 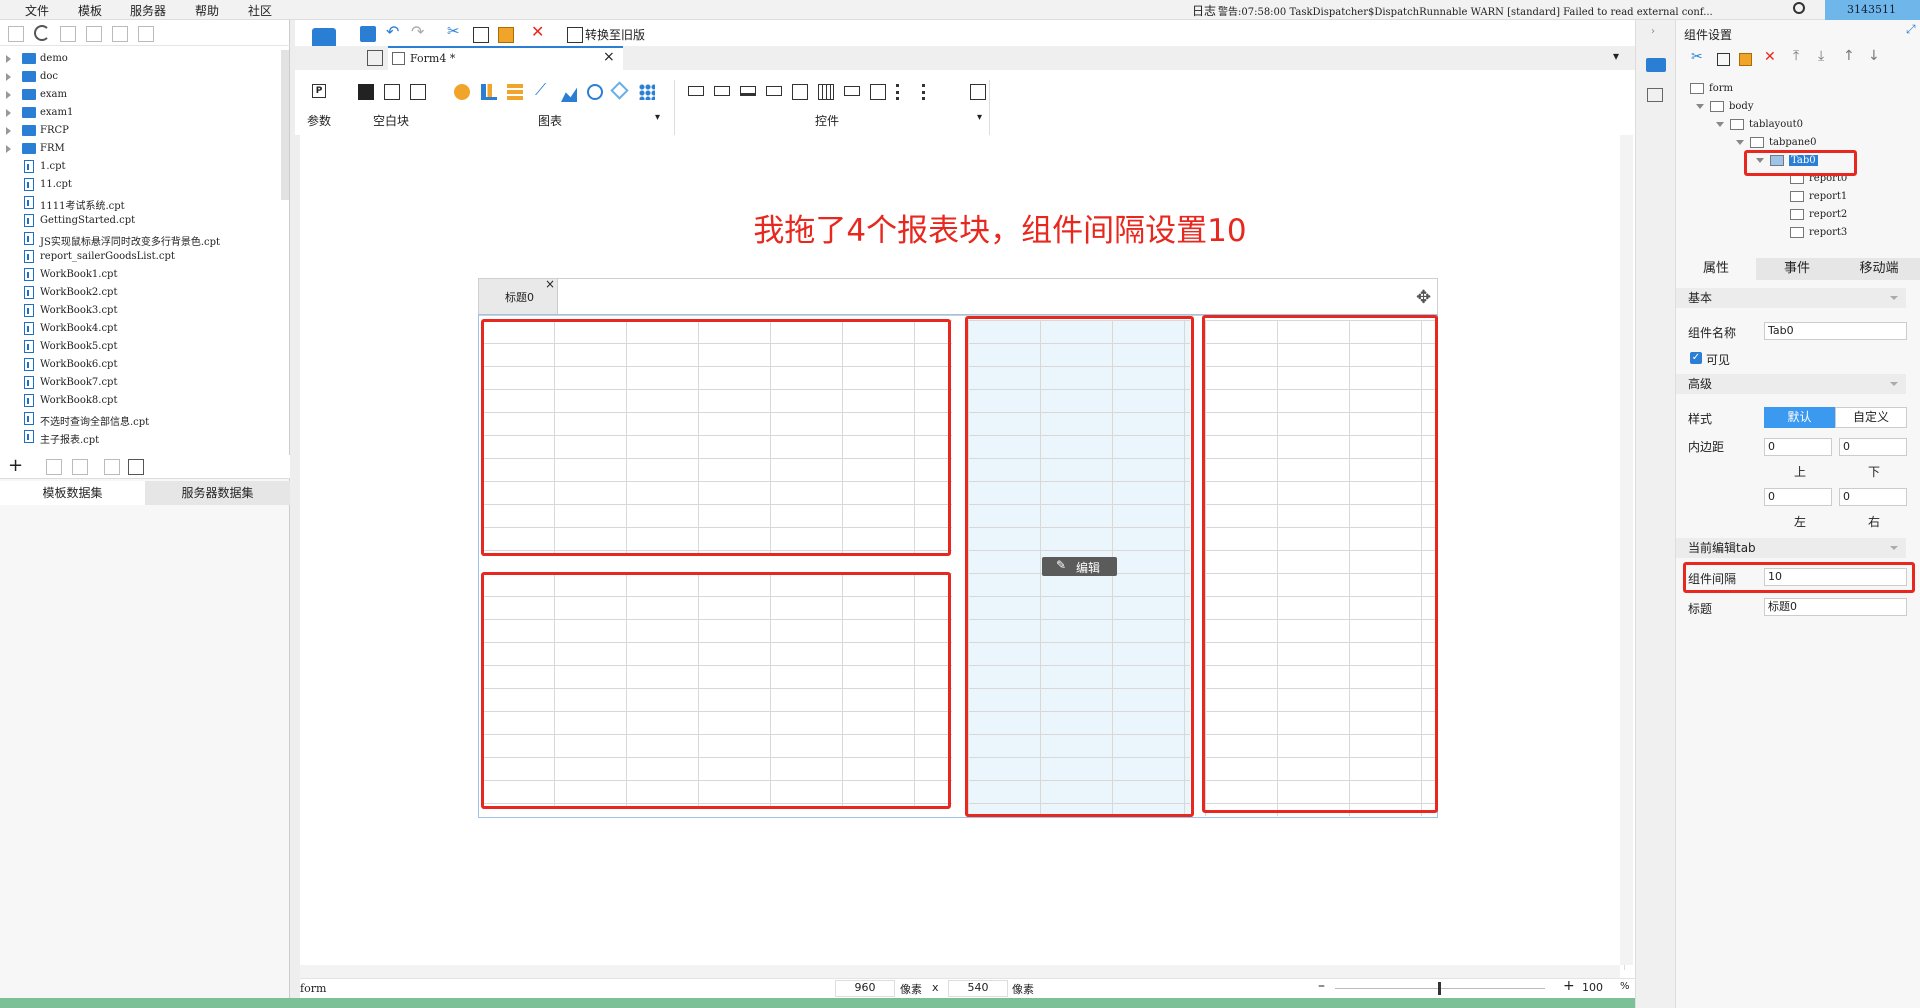 I want to click on radar-chart-icon, so click(x=619, y=90).